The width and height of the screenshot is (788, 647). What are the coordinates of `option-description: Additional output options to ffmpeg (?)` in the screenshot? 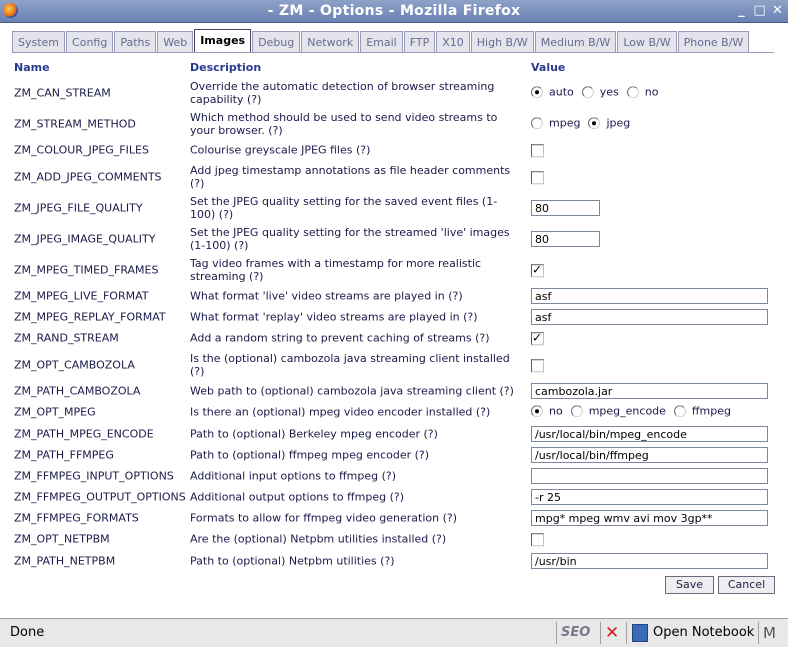 It's located at (297, 497).